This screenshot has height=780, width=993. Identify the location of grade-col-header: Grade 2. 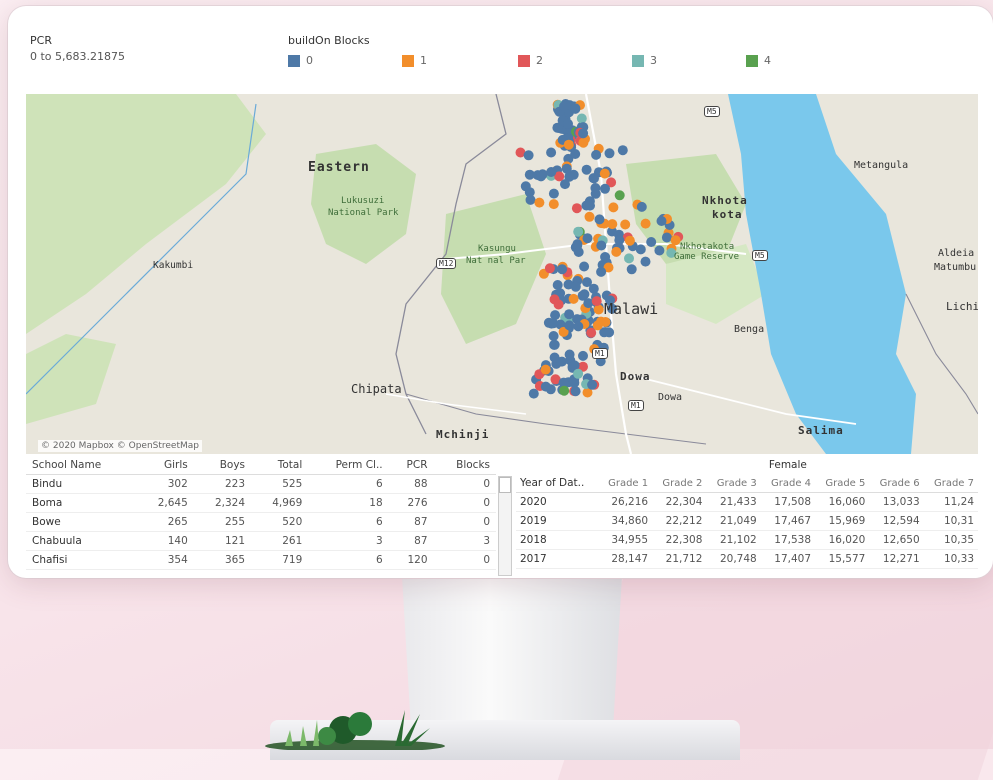
(679, 483).